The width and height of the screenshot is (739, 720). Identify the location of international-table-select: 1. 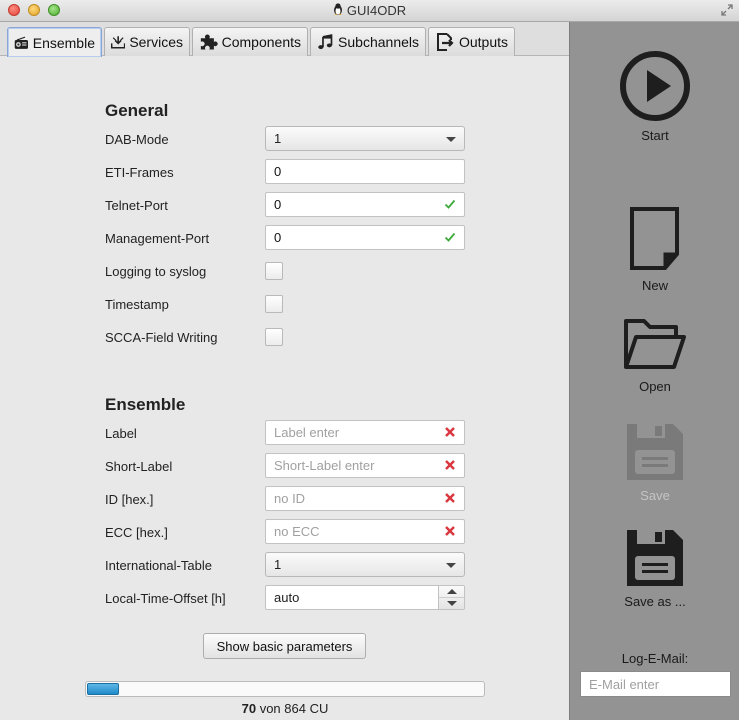
(365, 564).